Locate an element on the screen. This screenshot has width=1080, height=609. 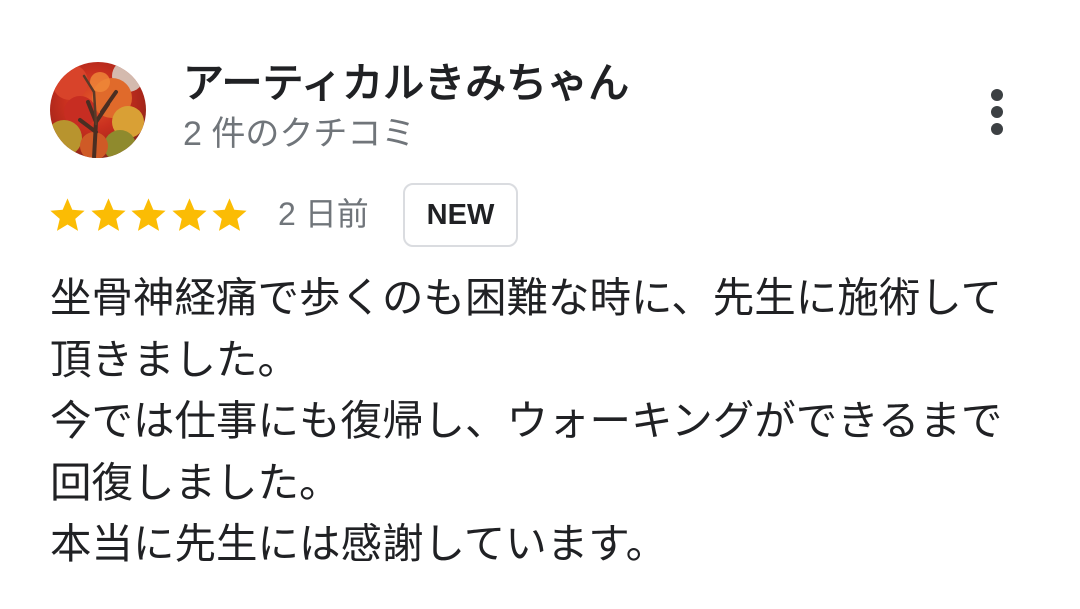
author-name: アーティカルきみちゃん is located at coordinates (406, 83).